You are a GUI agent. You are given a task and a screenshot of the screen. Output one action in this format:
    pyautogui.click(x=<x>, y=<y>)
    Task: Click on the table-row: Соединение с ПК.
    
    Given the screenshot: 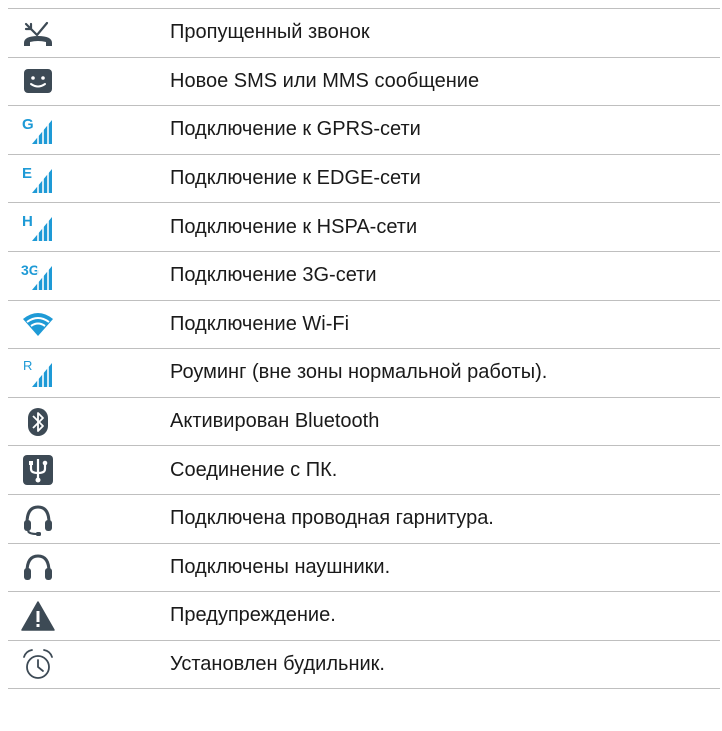 What is the action you would take?
    pyautogui.click(x=364, y=470)
    